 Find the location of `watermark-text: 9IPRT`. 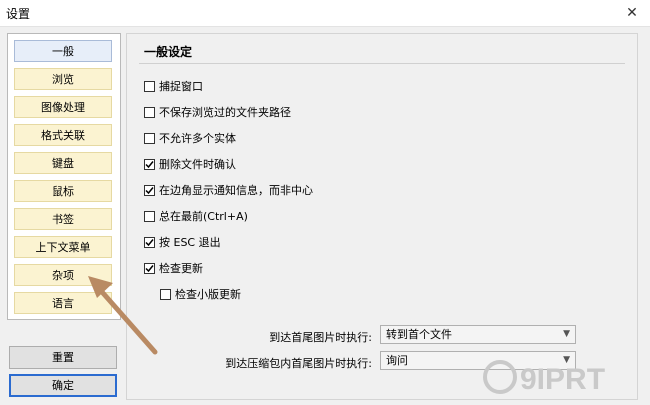

watermark-text: 9IPRT is located at coordinates (562, 379).